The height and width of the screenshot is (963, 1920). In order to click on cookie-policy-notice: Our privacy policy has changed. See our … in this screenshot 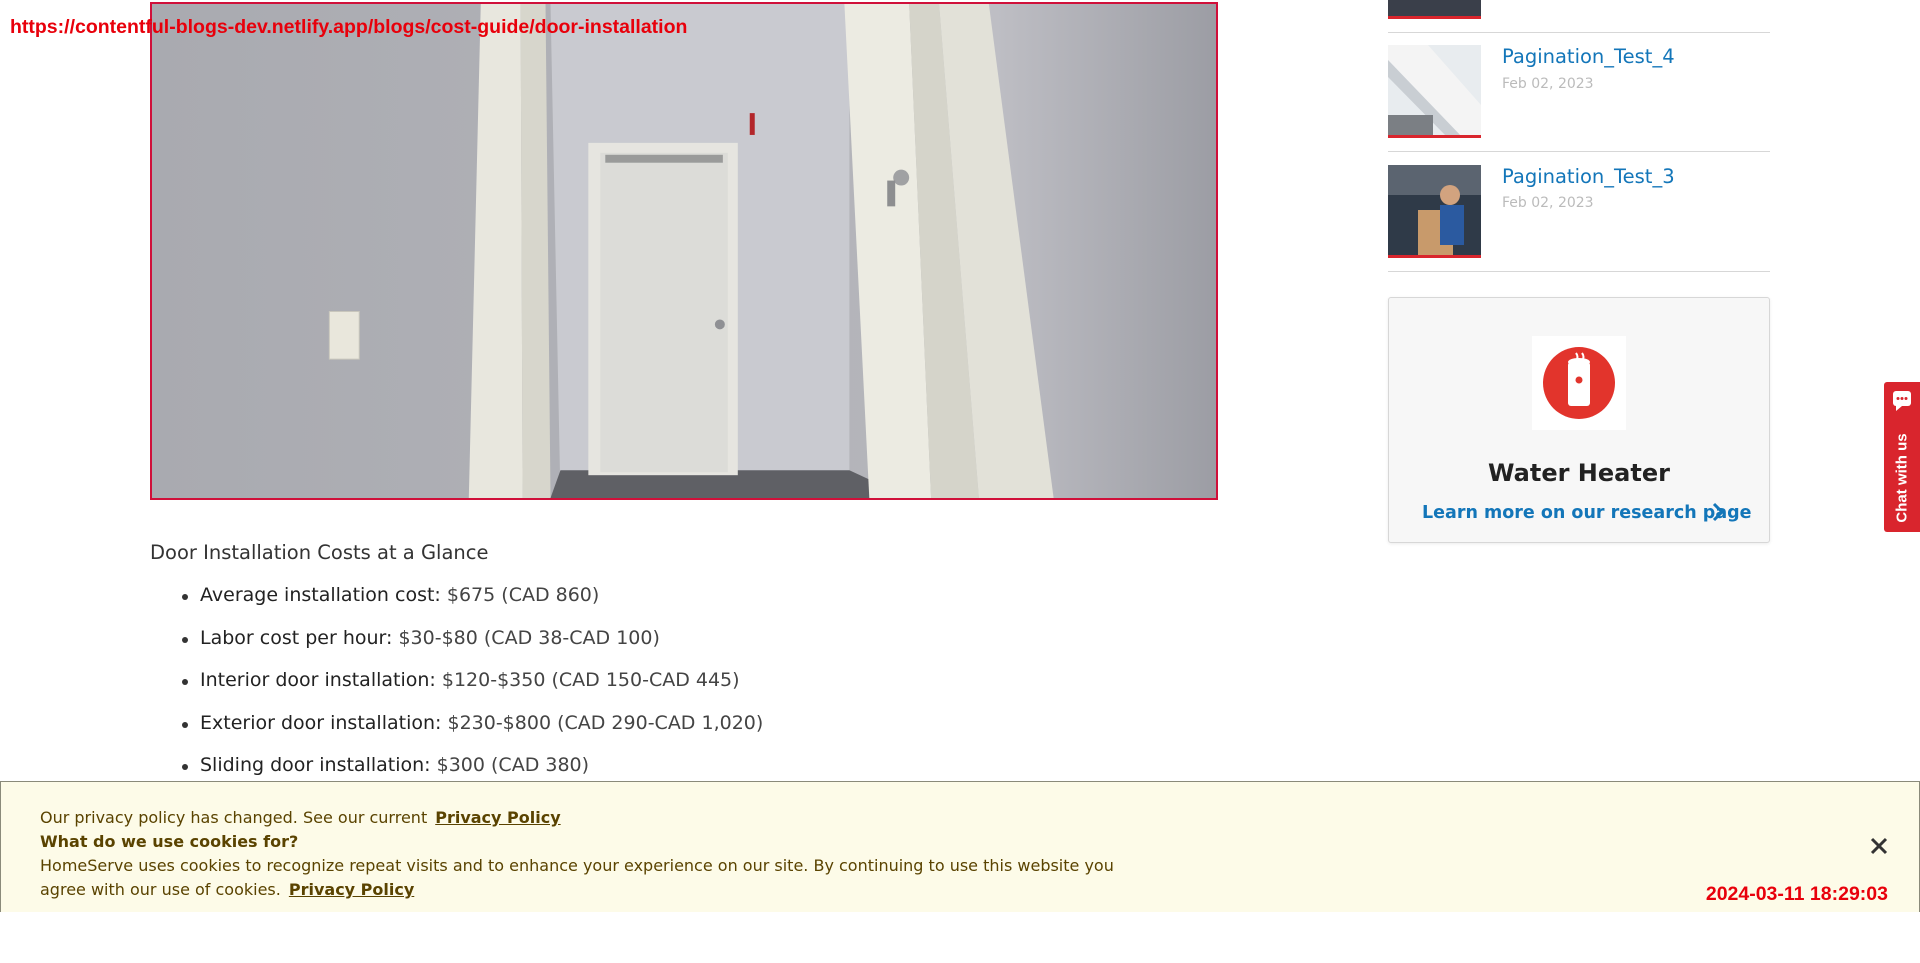, I will do `click(234, 817)`.